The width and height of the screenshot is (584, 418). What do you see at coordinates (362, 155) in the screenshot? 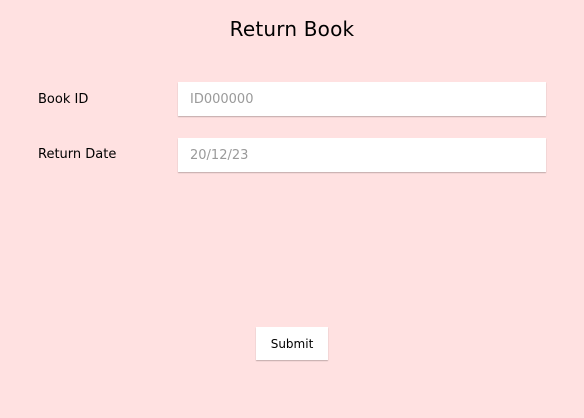
I see `return-date-input` at bounding box center [362, 155].